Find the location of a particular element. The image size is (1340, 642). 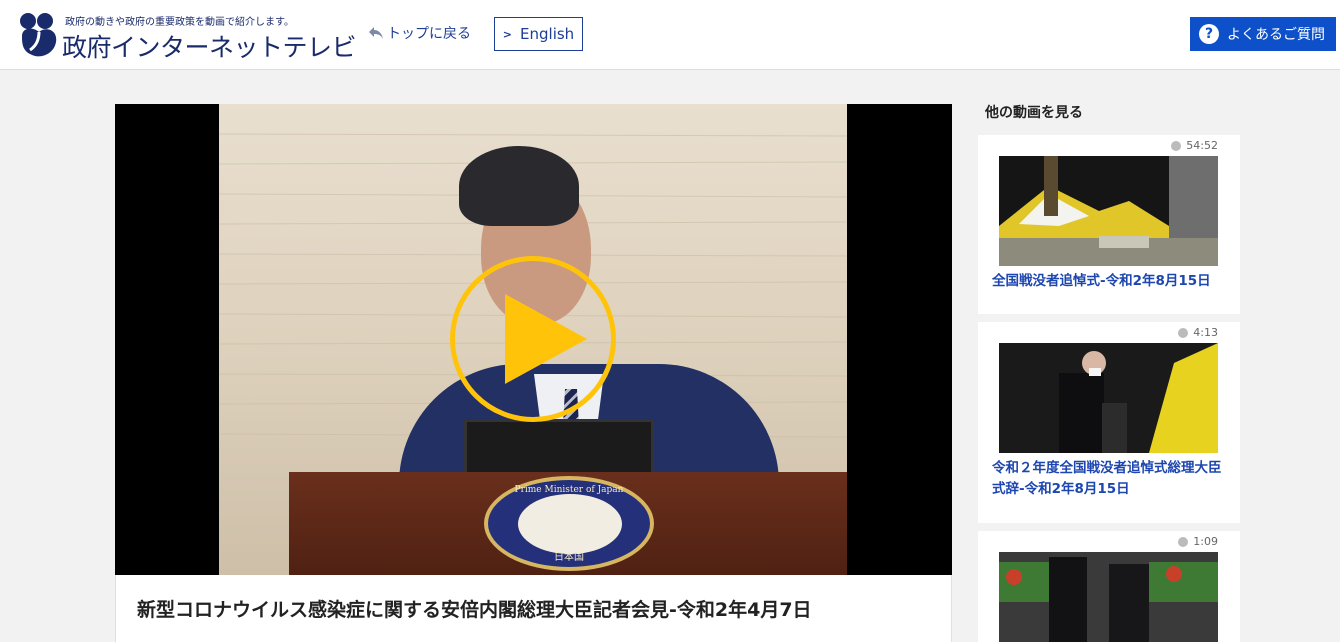

english-label: English is located at coordinates (547, 34).